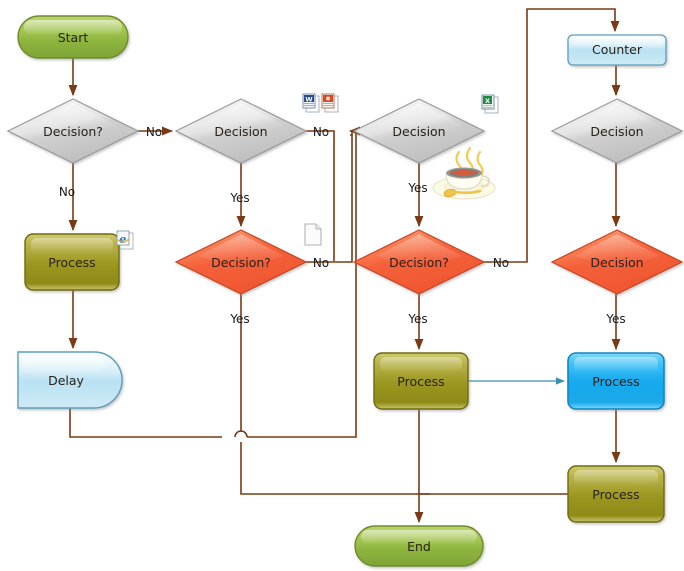 This screenshot has height=571, width=684. I want to click on edge-label-decision5-no: No, so click(501, 263).